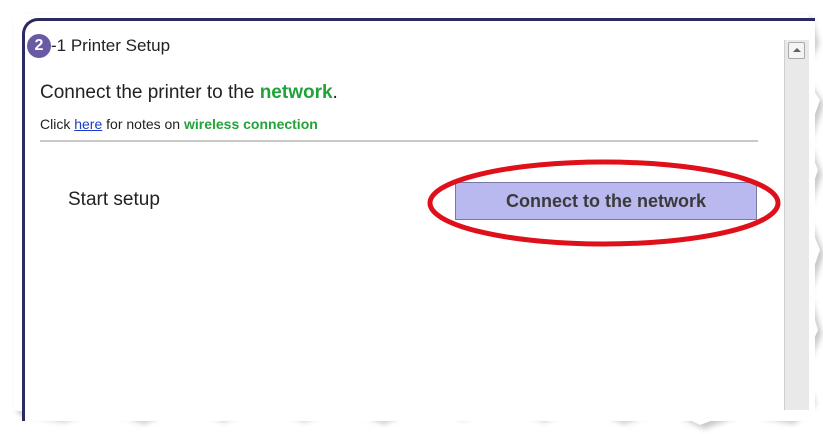  Describe the element at coordinates (111, 45) in the screenshot. I see `step-title: -1 Printer Setup` at that location.